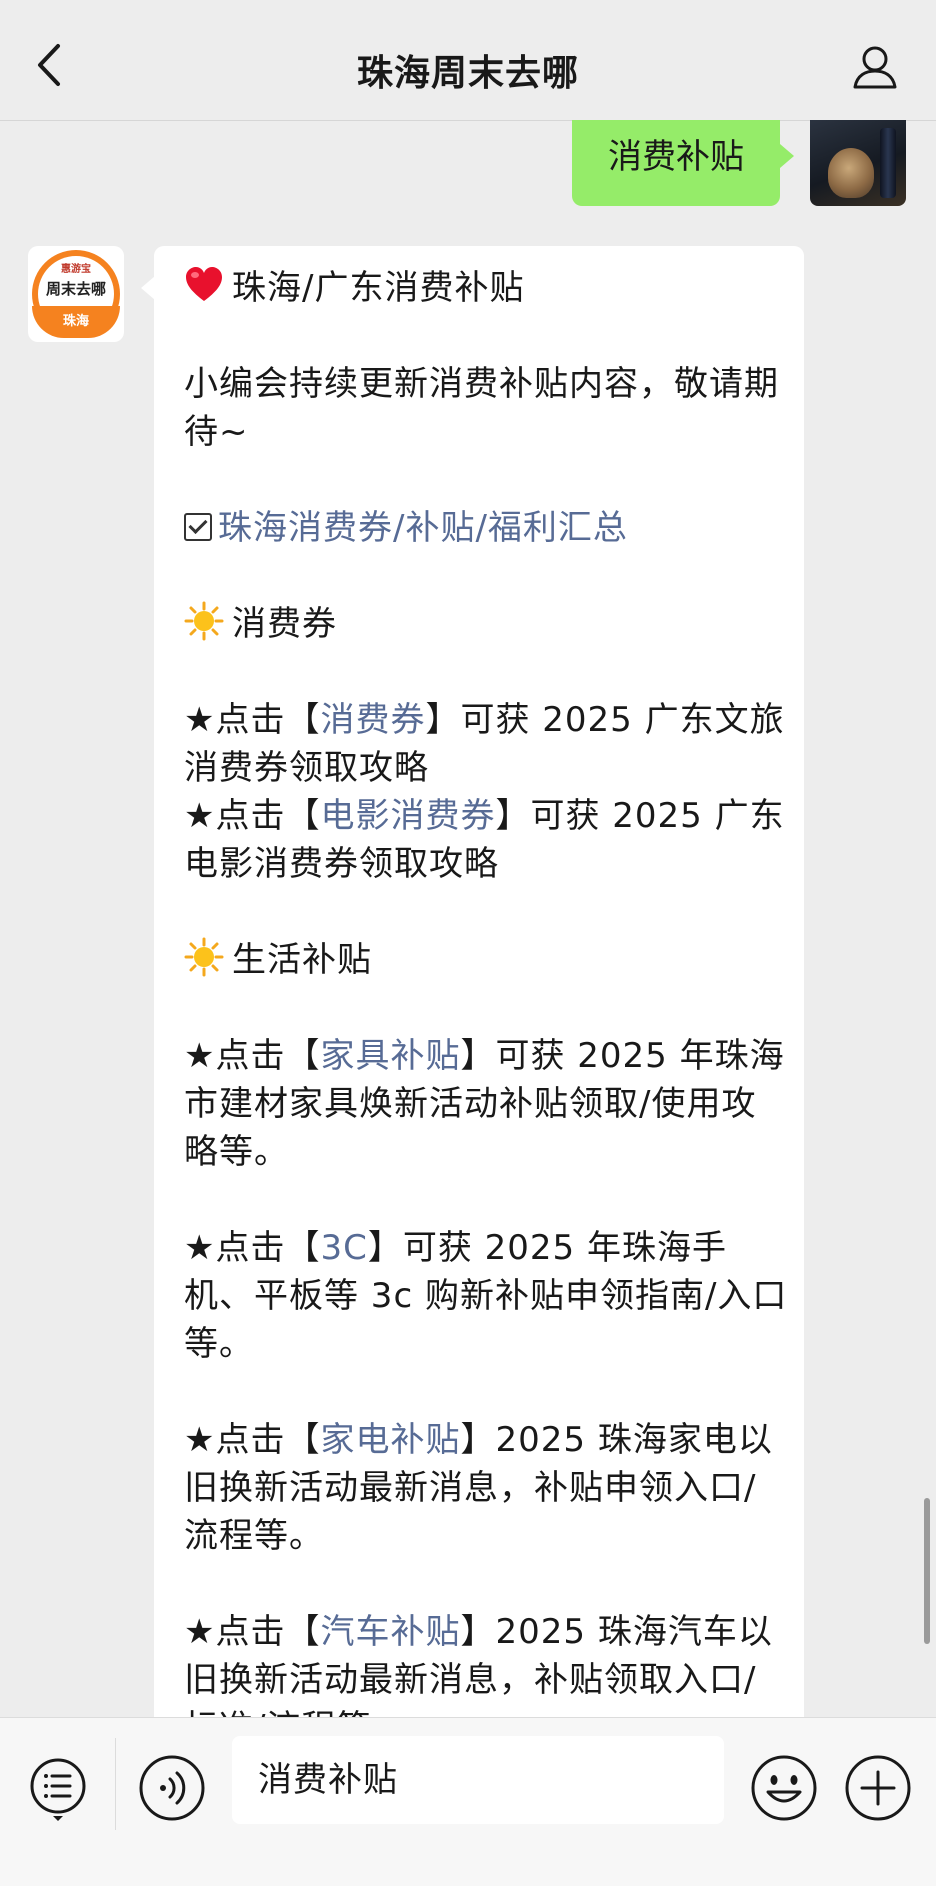  Describe the element at coordinates (198, 527) in the screenshot. I see `checkbox-icon` at that location.